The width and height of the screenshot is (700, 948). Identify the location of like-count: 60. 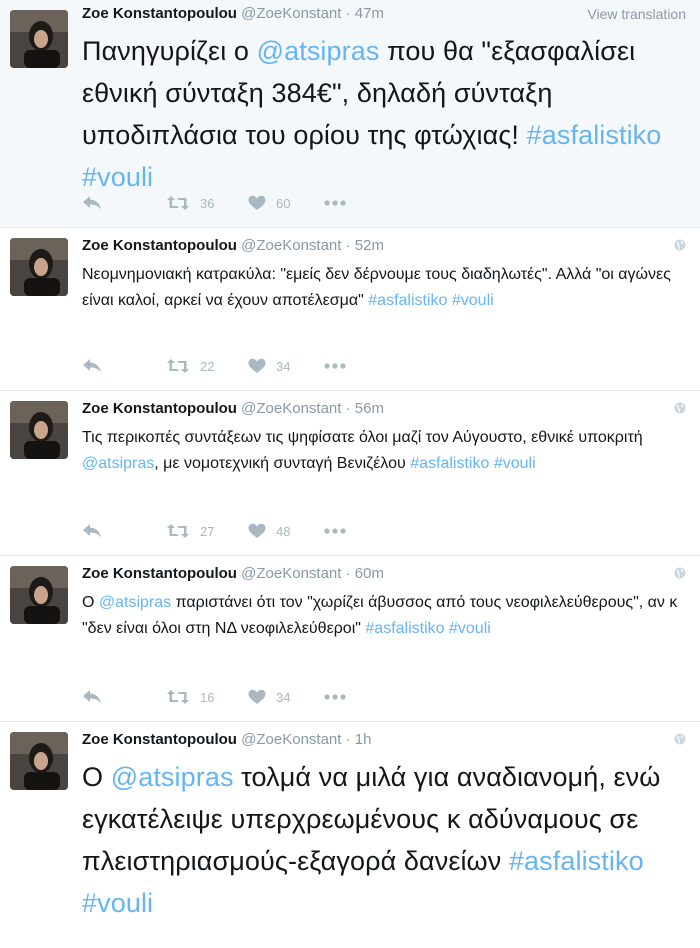
(283, 203).